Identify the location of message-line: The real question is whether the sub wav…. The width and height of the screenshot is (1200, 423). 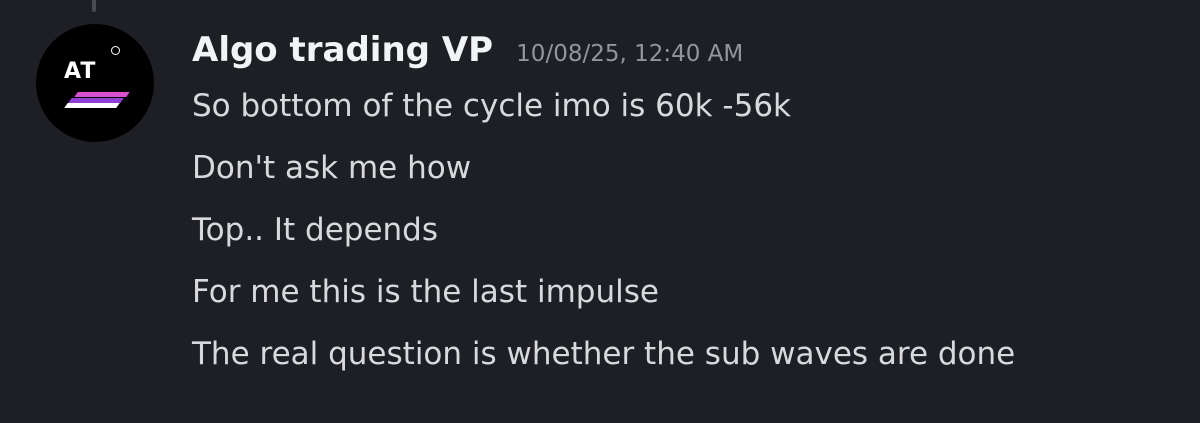
(604, 354).